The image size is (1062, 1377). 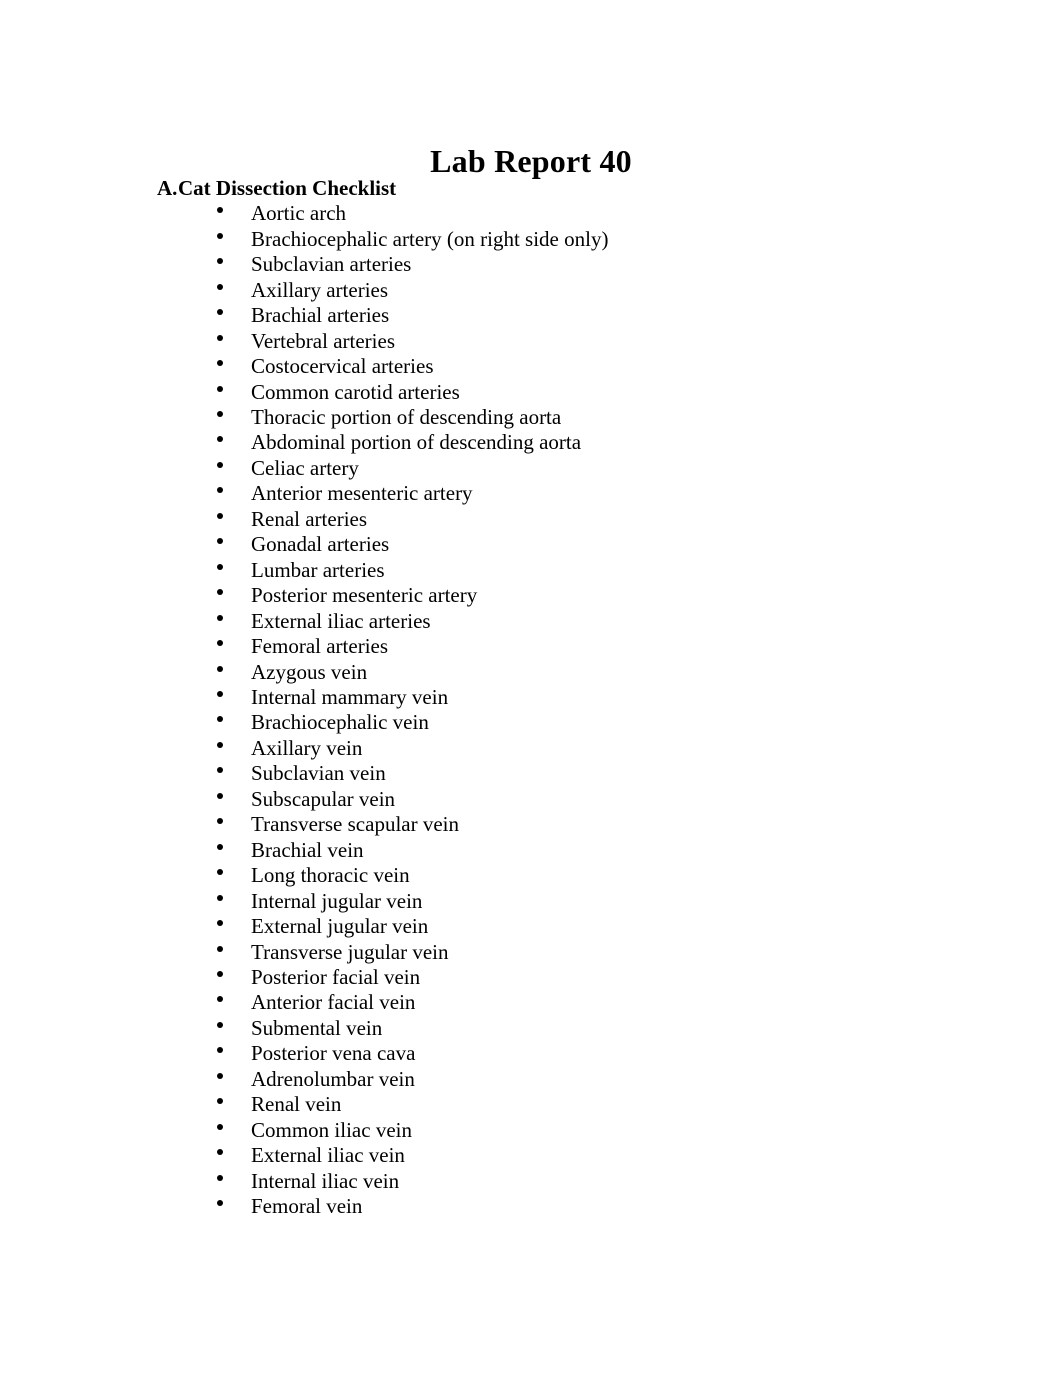 What do you see at coordinates (307, 849) in the screenshot?
I see `list-item-label: Brachial vein` at bounding box center [307, 849].